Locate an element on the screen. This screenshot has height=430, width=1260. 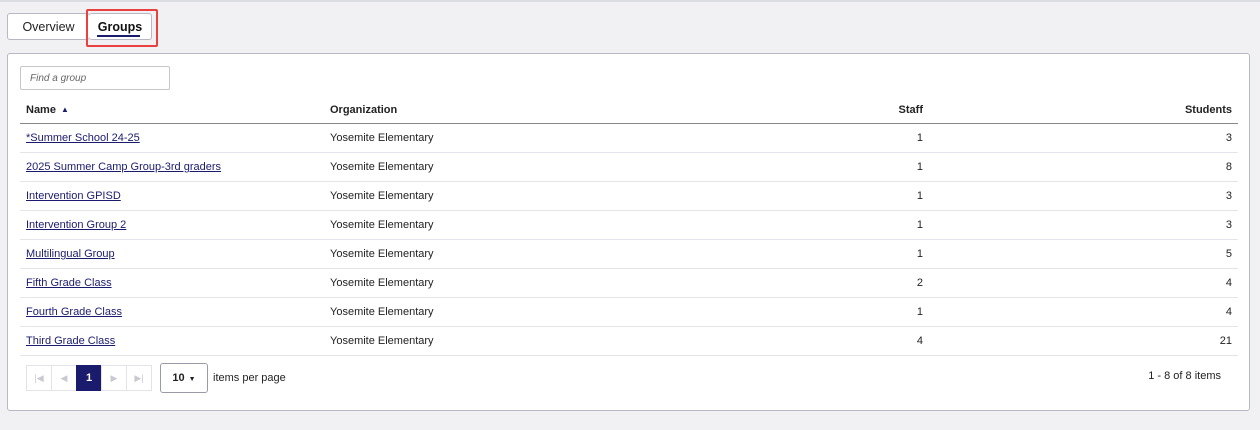
column-header-organization-label: Organization is located at coordinates (364, 109).